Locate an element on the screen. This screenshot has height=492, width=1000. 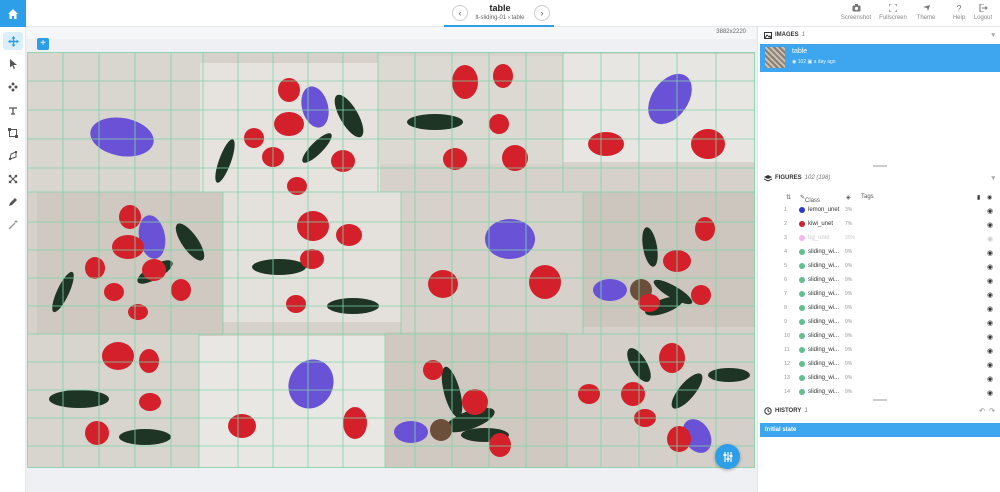
move-tool is located at coordinates (13, 41).